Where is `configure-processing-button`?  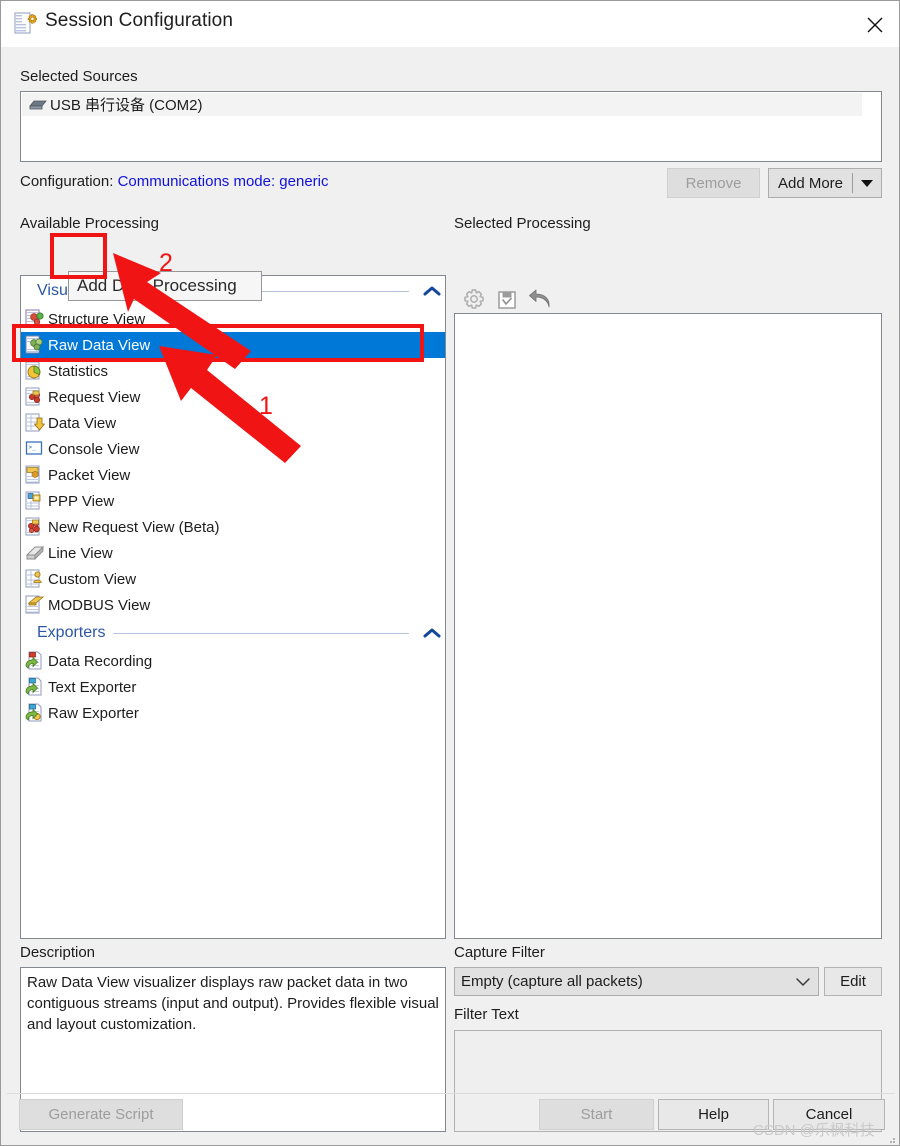
configure-processing-button is located at coordinates (474, 300).